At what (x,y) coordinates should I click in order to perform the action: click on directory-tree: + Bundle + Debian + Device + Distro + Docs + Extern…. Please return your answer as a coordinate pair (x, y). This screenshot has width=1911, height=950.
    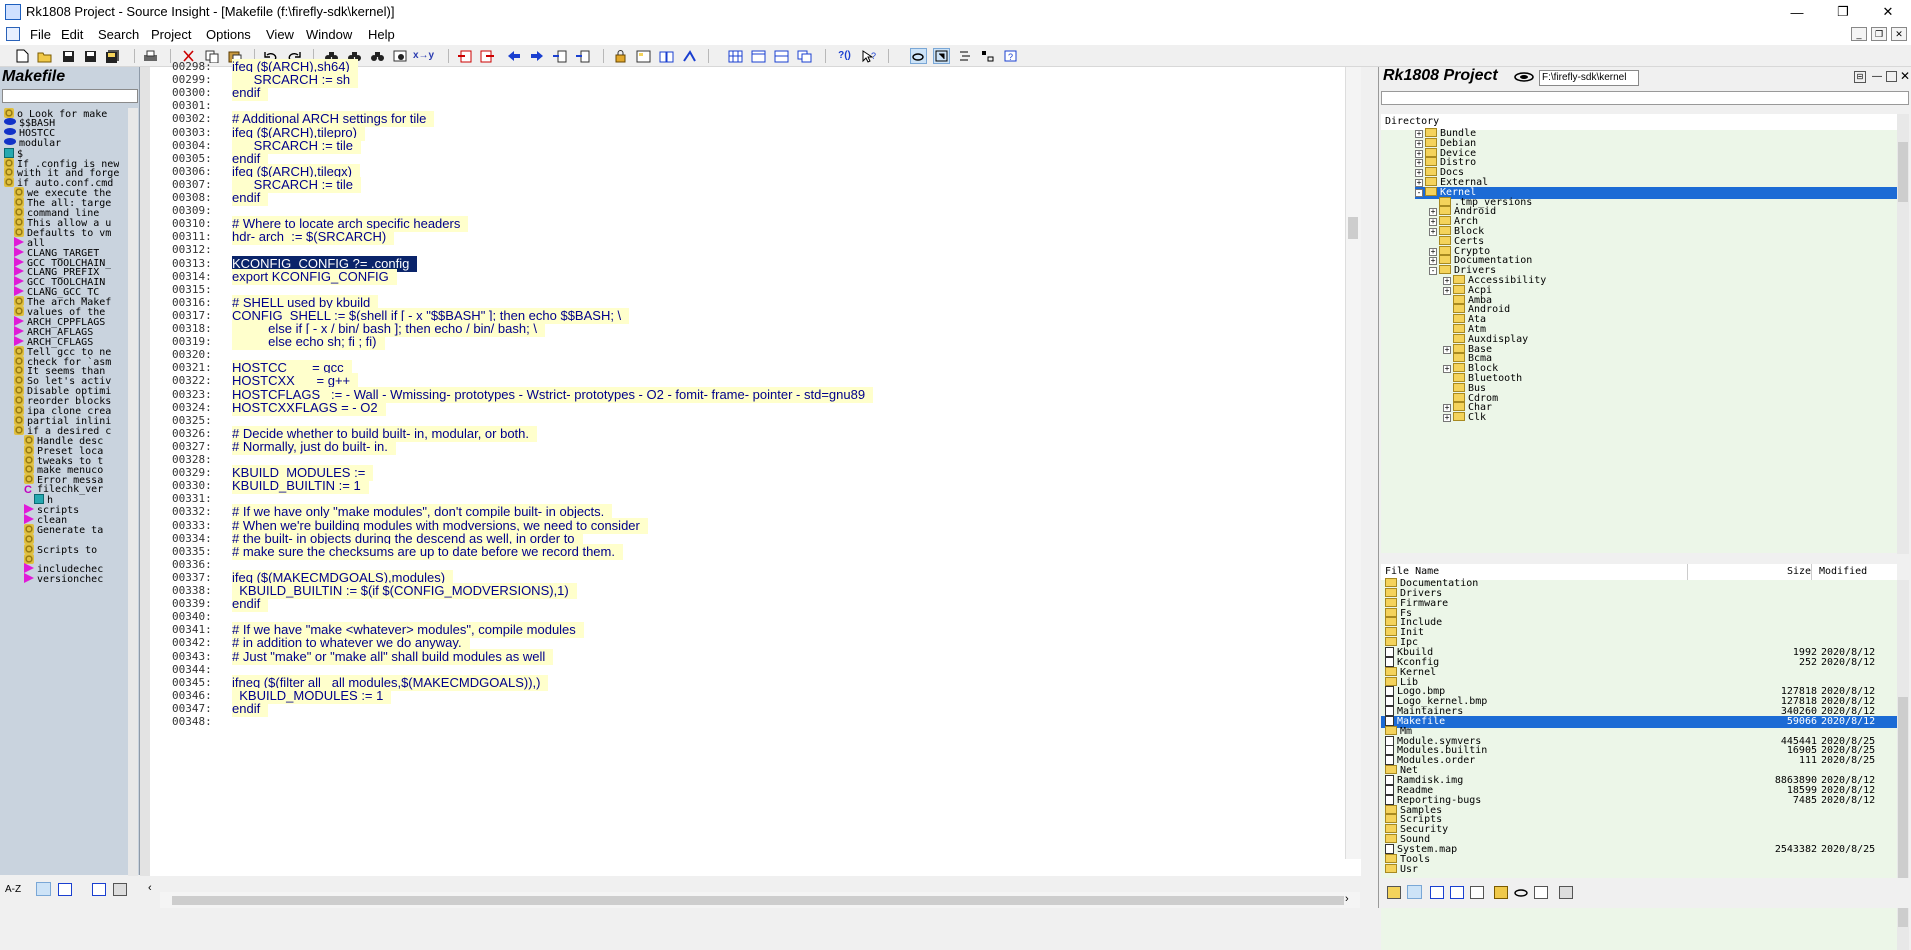
    Looking at the image, I should click on (1639, 340).